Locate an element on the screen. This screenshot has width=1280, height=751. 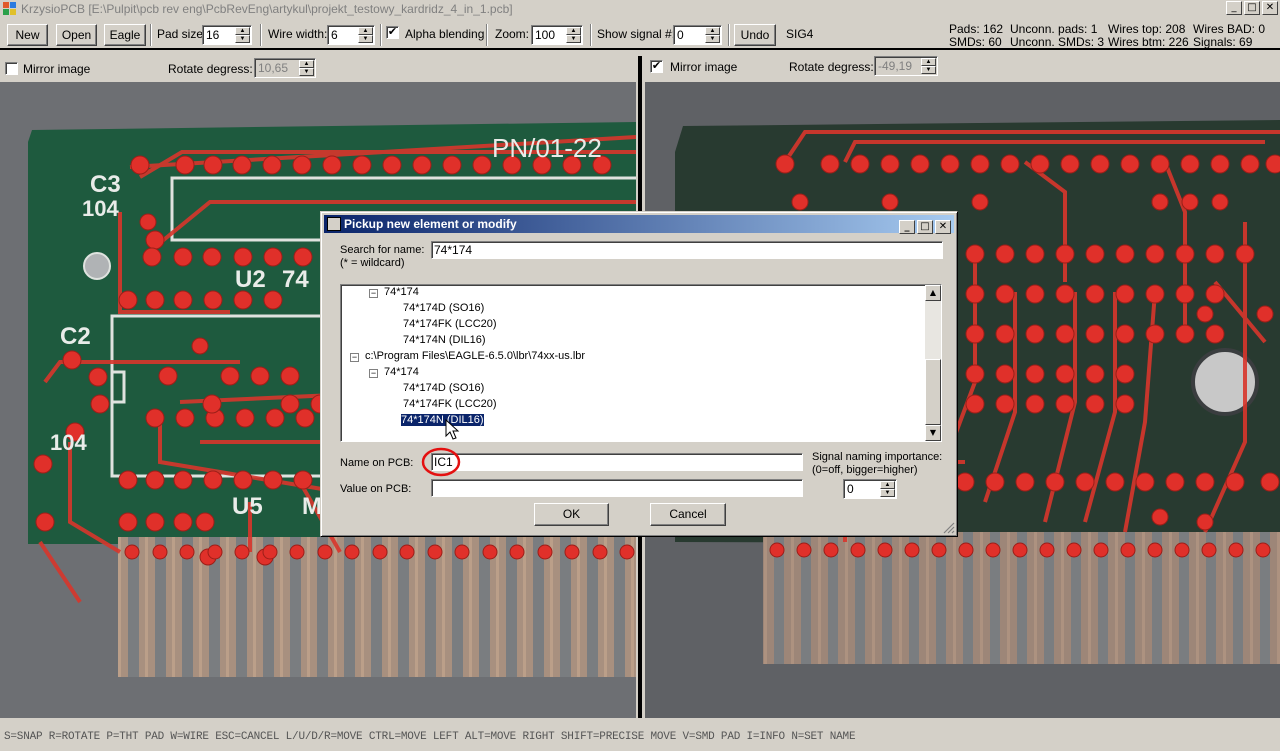
search-label: Search for name: is located at coordinates (382, 250).